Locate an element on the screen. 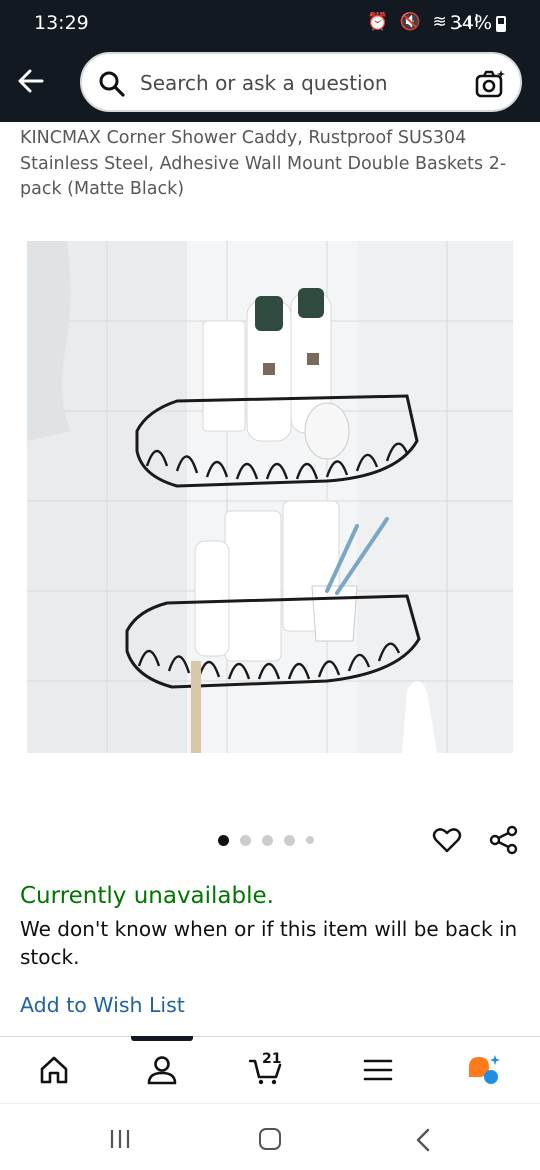  active-tab-indicator is located at coordinates (162, 1038).